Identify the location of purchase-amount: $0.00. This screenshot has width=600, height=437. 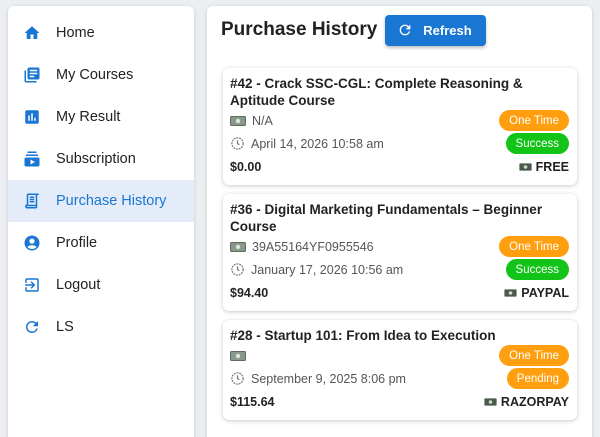
(246, 167).